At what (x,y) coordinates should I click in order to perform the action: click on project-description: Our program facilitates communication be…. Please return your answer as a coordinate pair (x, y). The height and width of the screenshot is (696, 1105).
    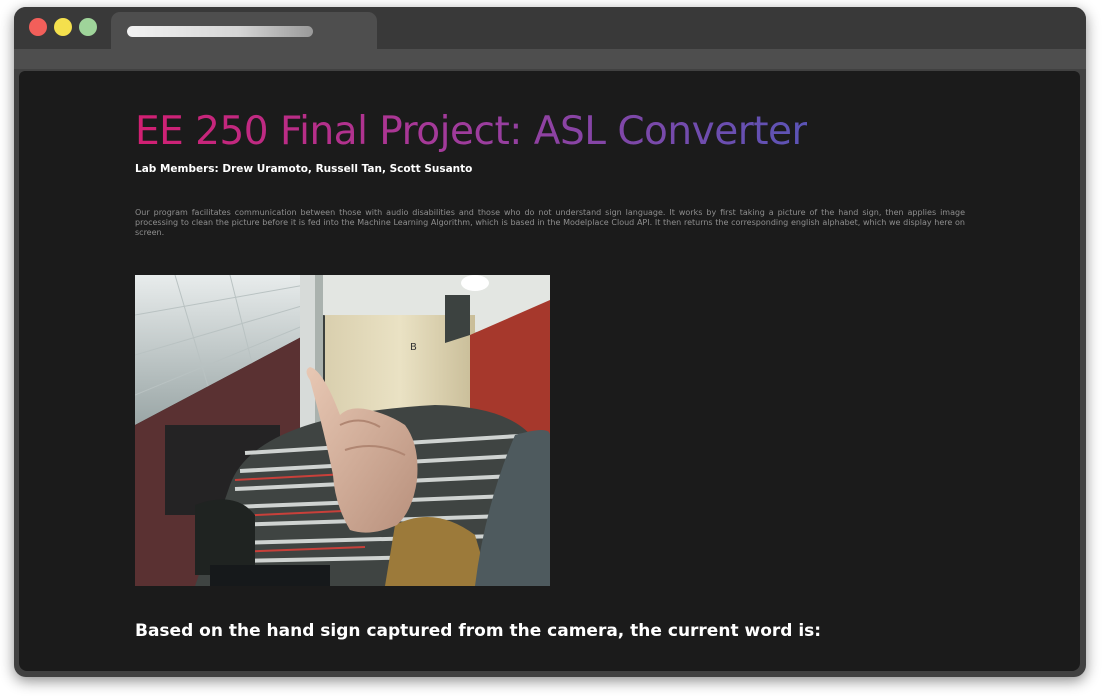
    Looking at the image, I should click on (550, 222).